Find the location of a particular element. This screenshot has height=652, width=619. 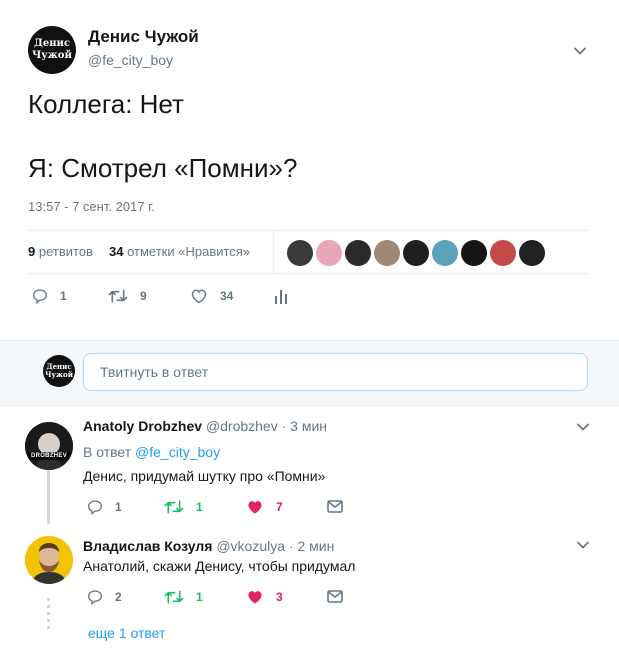

thread-dots is located at coordinates (48, 615).